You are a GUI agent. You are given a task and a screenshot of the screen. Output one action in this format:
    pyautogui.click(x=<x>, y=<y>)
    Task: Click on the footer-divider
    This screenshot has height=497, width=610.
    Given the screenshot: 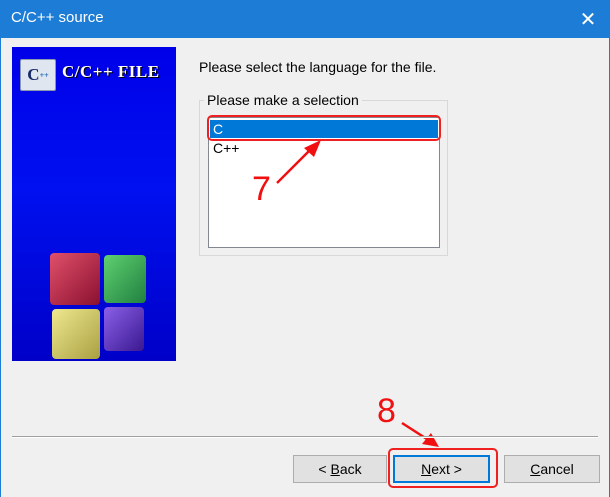 What is the action you would take?
    pyautogui.click(x=305, y=437)
    